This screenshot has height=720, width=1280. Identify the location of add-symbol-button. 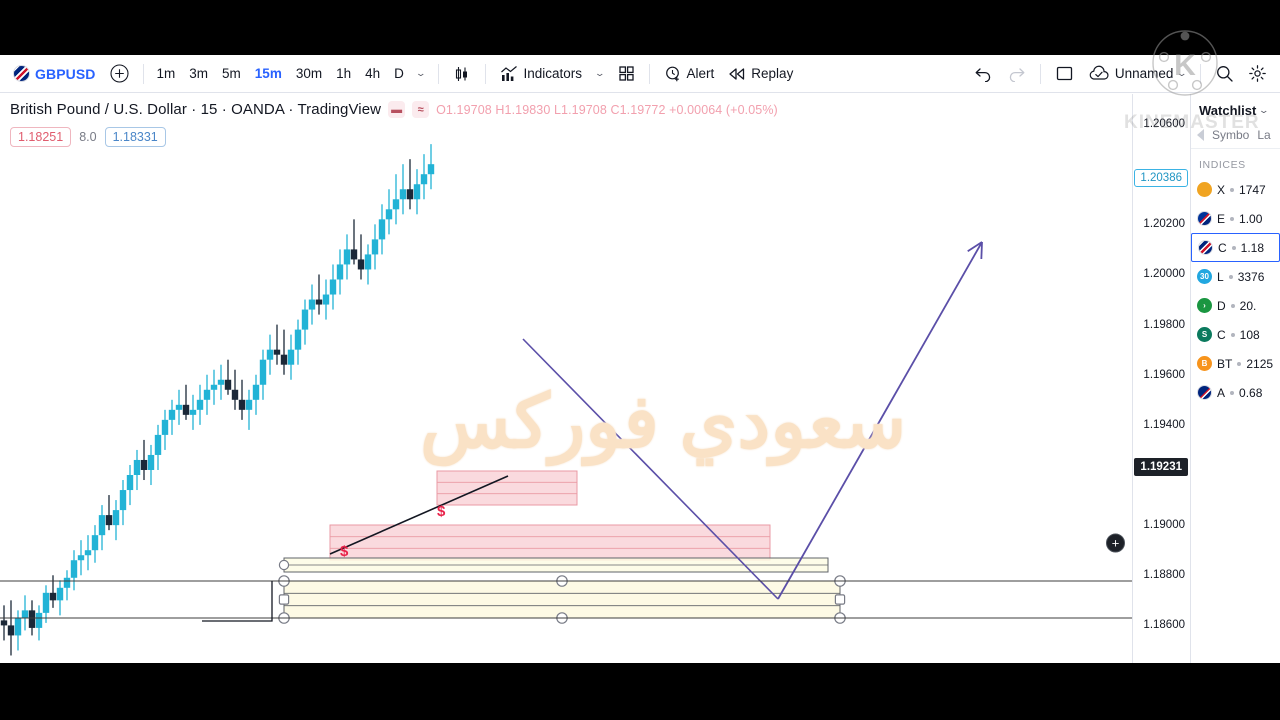
(119, 74).